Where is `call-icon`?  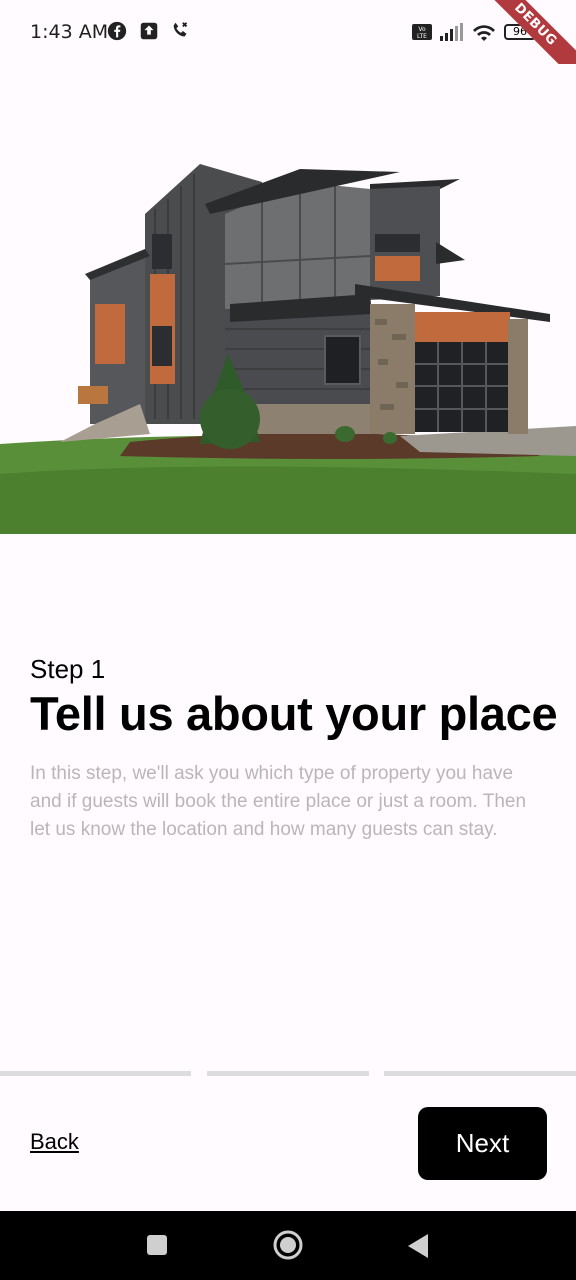
call-icon is located at coordinates (181, 33).